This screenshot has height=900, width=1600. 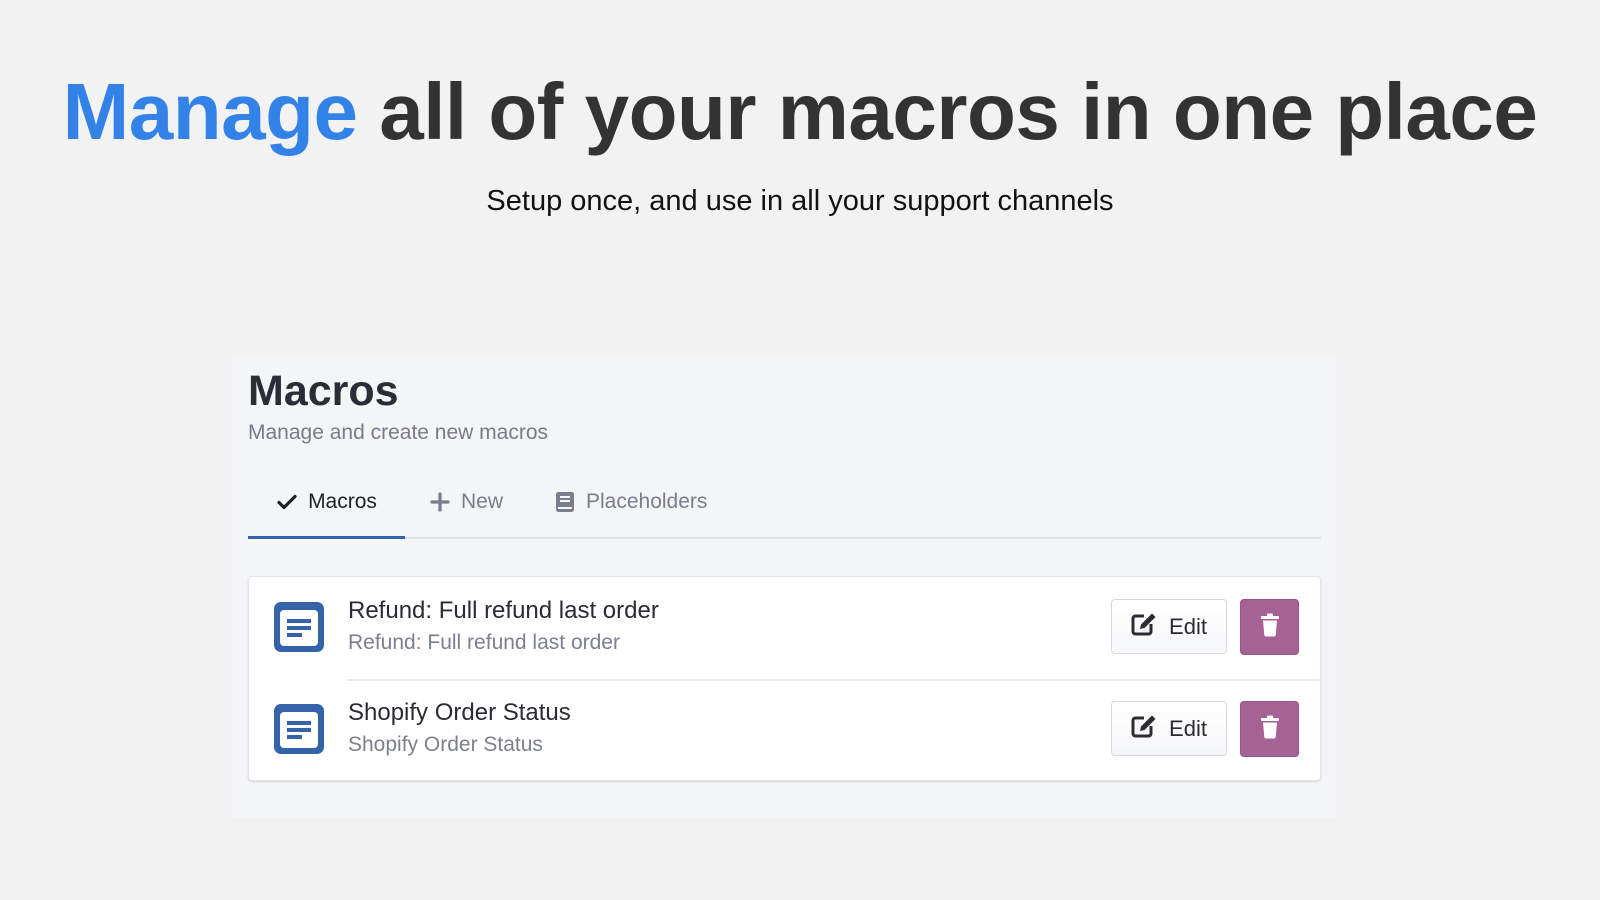 What do you see at coordinates (342, 501) in the screenshot?
I see `tab-label: Macros` at bounding box center [342, 501].